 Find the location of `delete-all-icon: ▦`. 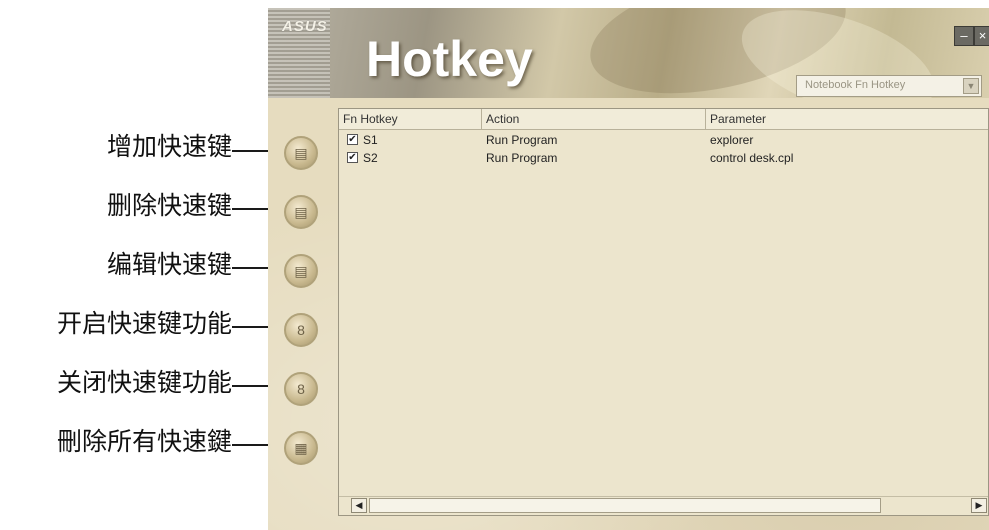

delete-all-icon: ▦ is located at coordinates (301, 448).